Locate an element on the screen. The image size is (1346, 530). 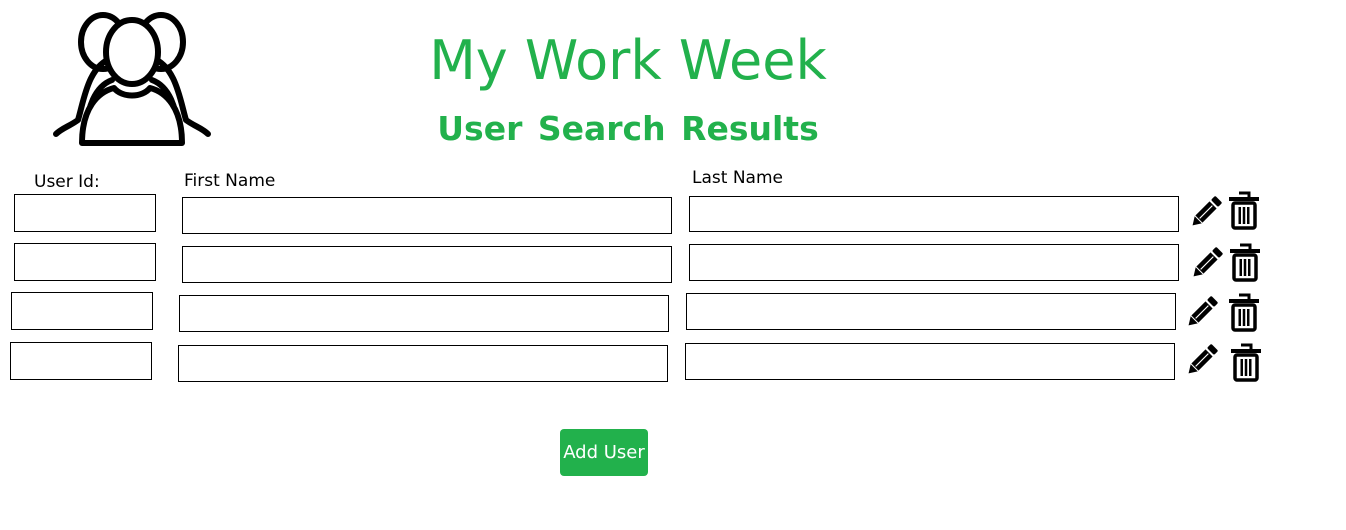
user-id-column-label: User Id: is located at coordinates (67, 182).